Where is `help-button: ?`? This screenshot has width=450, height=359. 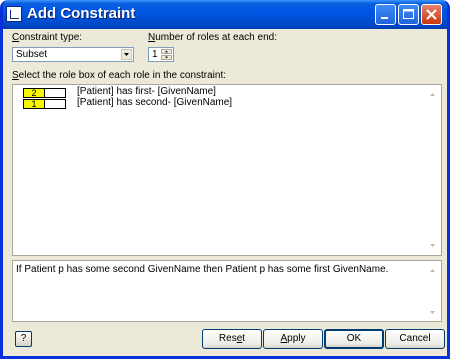 help-button: ? is located at coordinates (23, 339).